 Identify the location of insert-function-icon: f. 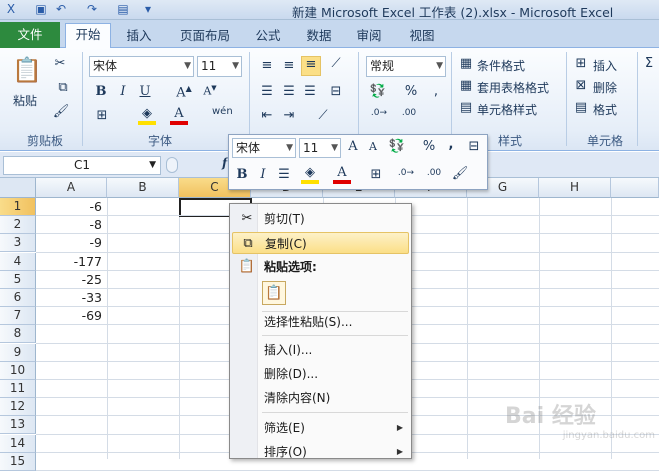
(224, 163).